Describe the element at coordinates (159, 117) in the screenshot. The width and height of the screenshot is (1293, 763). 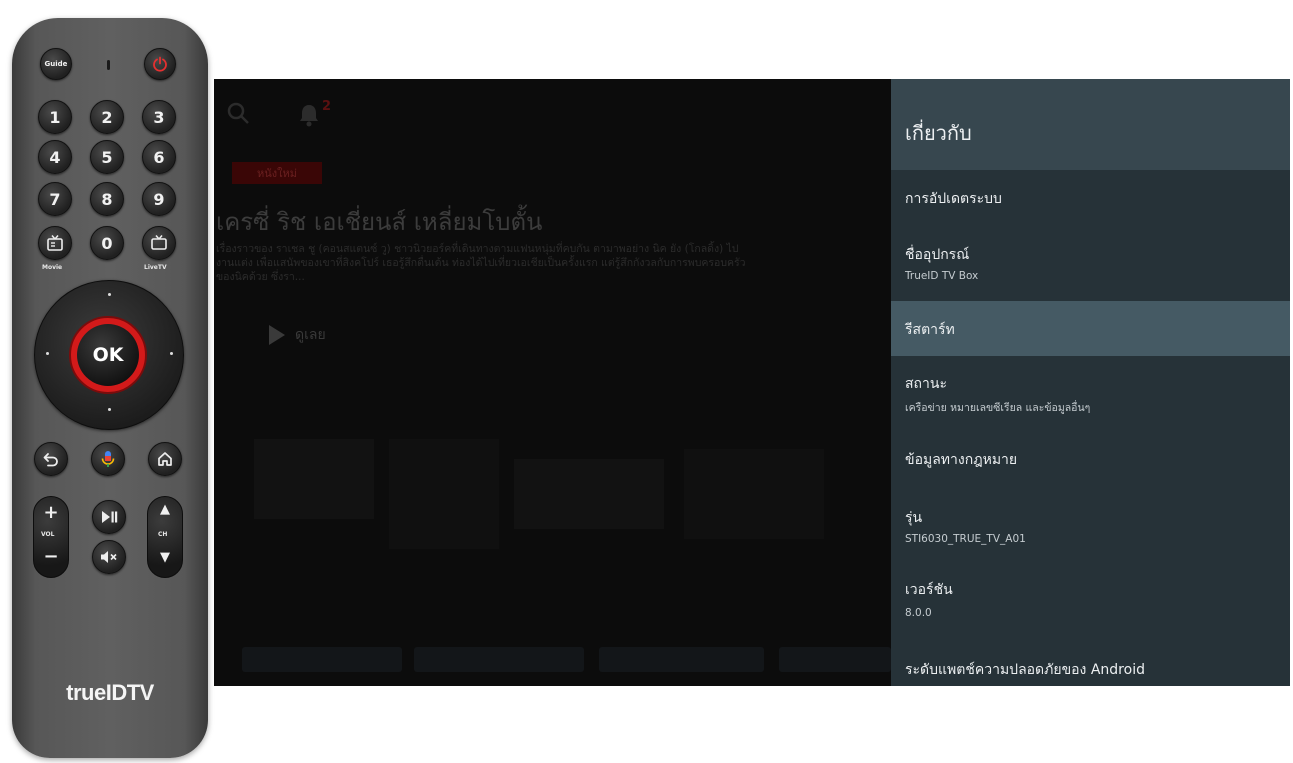
I see `digit-3-button: 3` at that location.